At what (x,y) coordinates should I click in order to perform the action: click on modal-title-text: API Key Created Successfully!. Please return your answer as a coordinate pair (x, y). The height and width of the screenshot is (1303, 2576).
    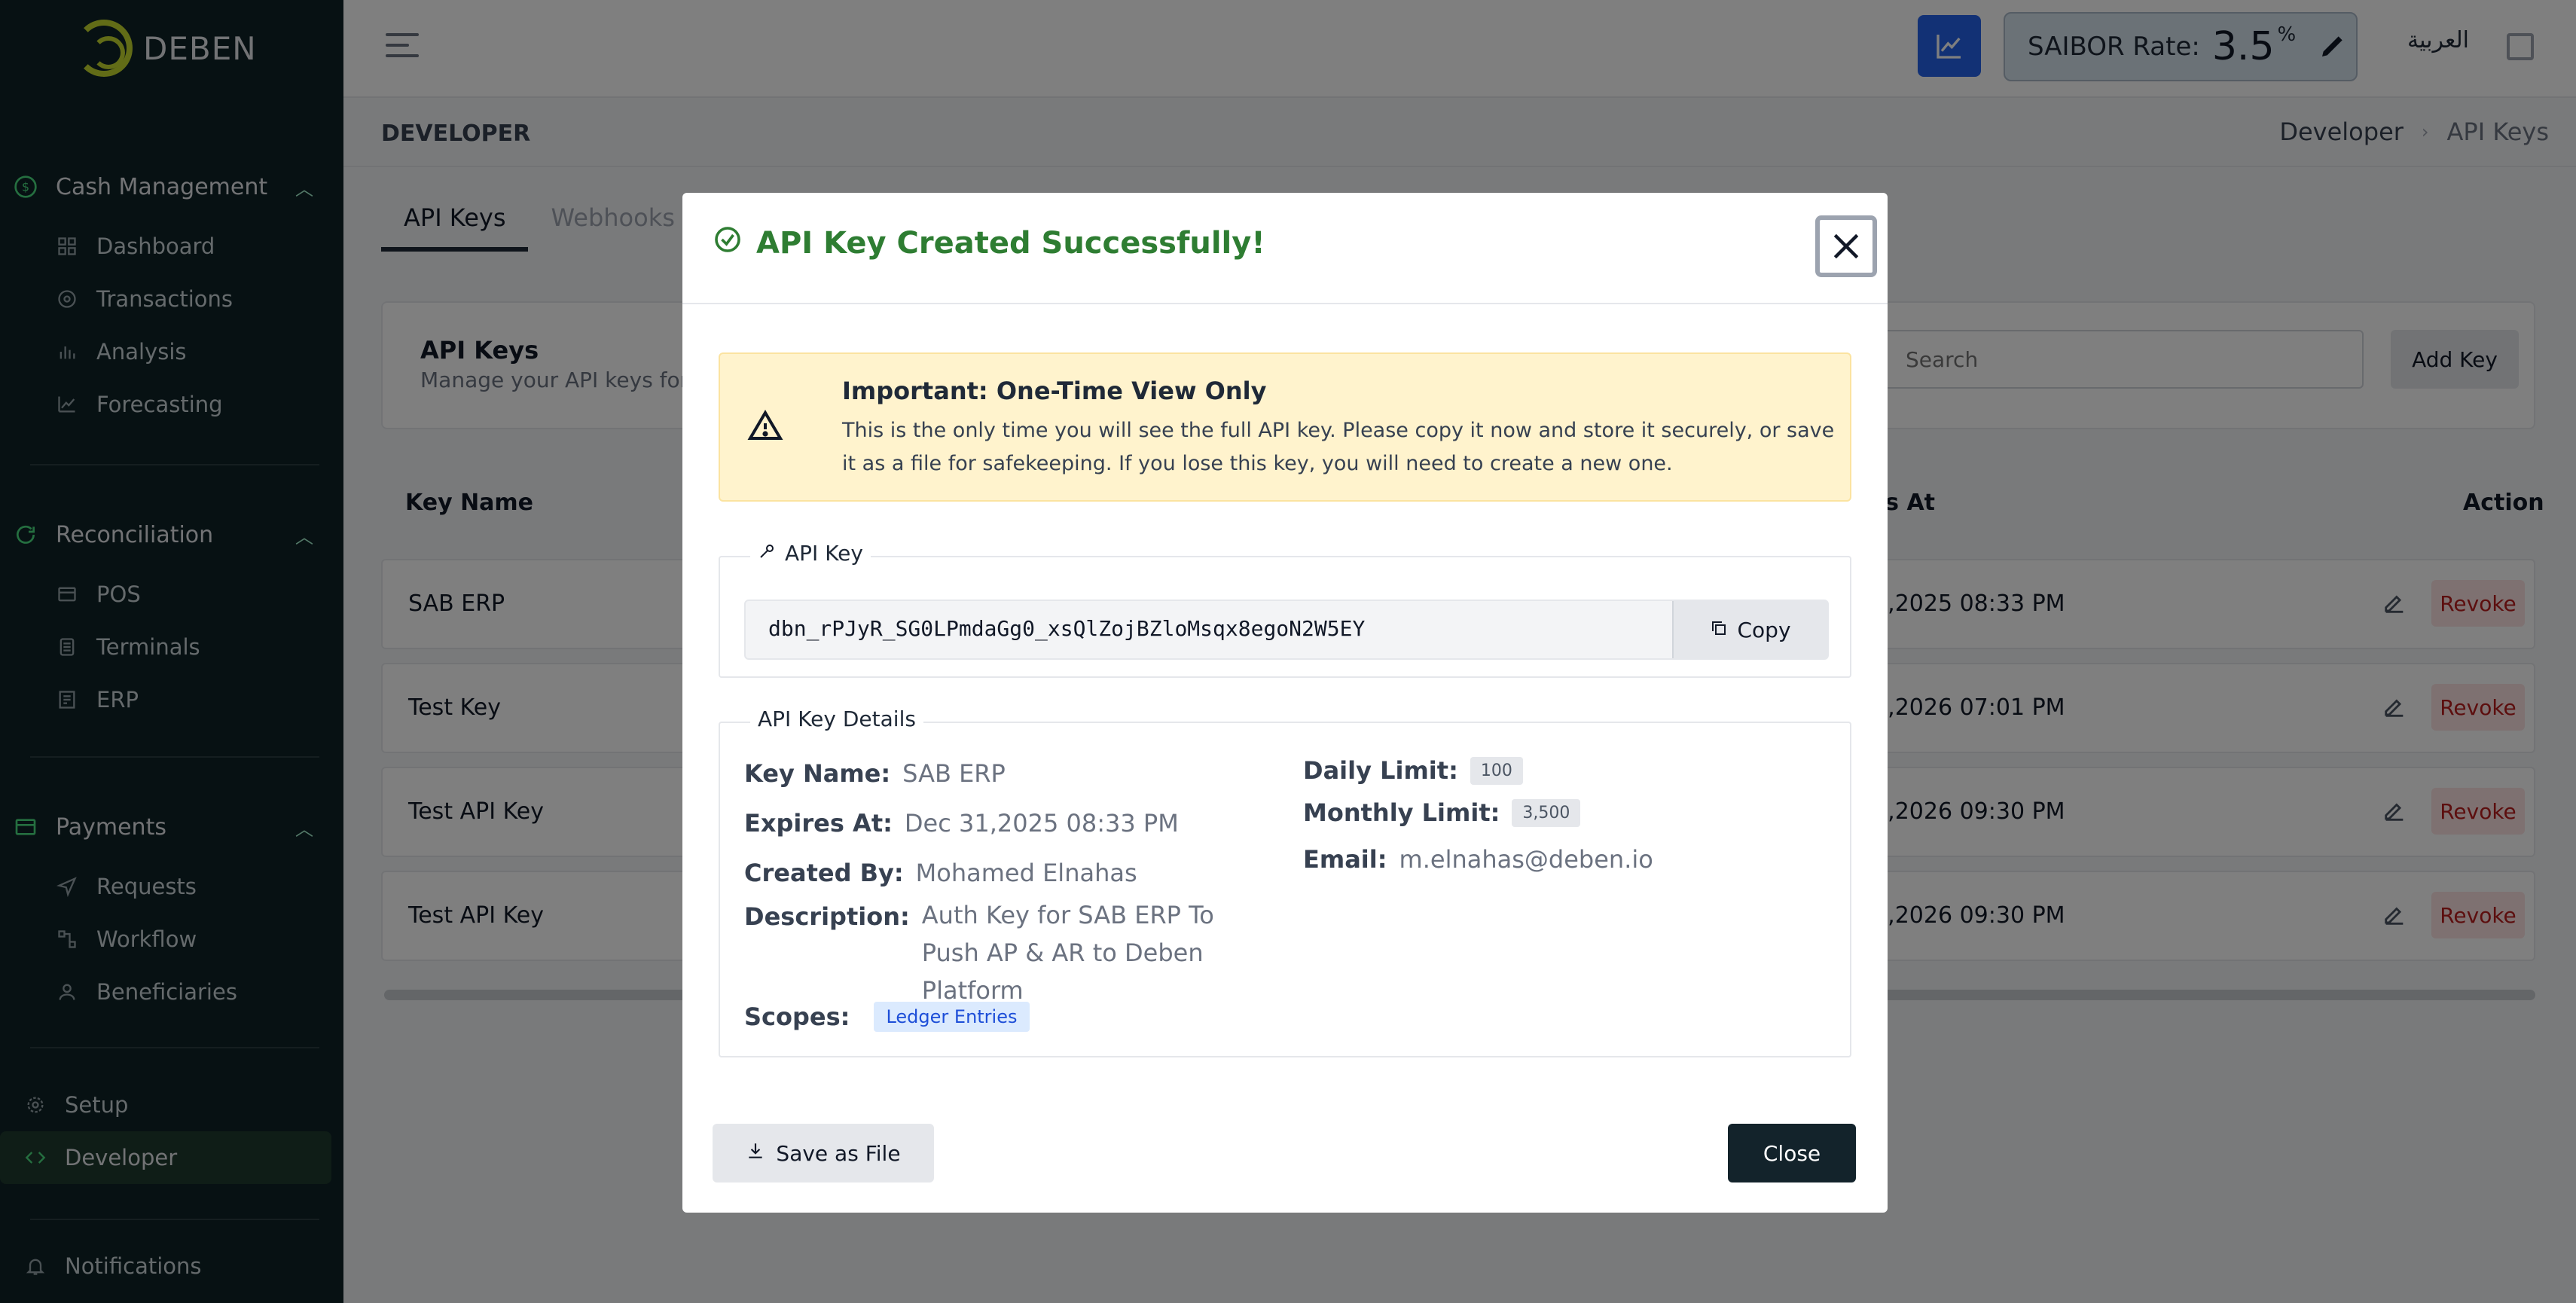
    Looking at the image, I should click on (1011, 243).